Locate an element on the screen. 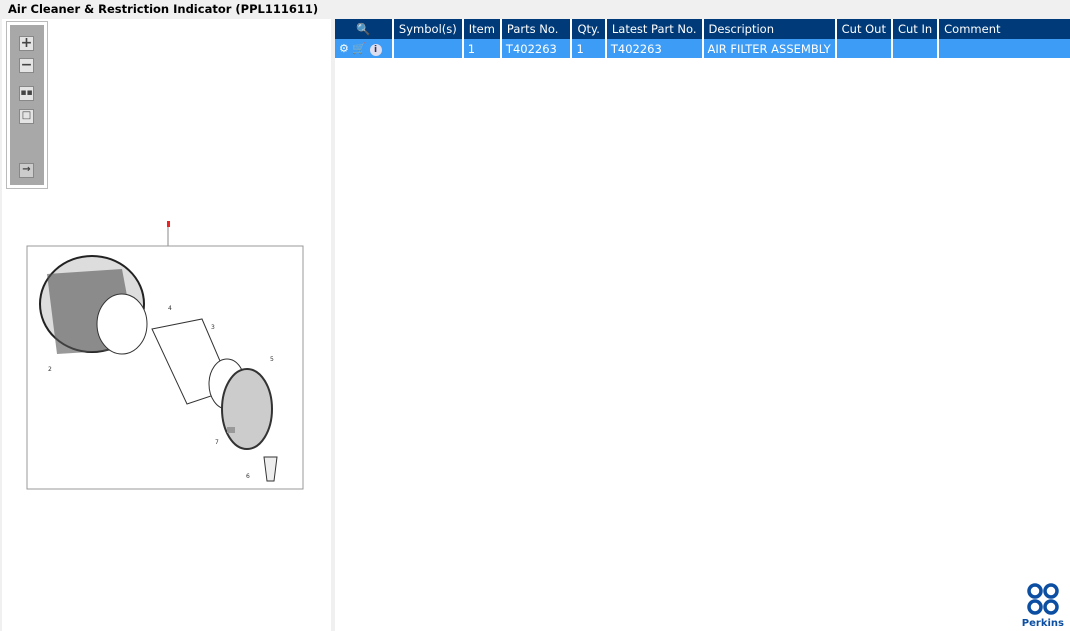 The width and height of the screenshot is (1070, 631). col-symbols: Symbol(s) is located at coordinates (428, 29).